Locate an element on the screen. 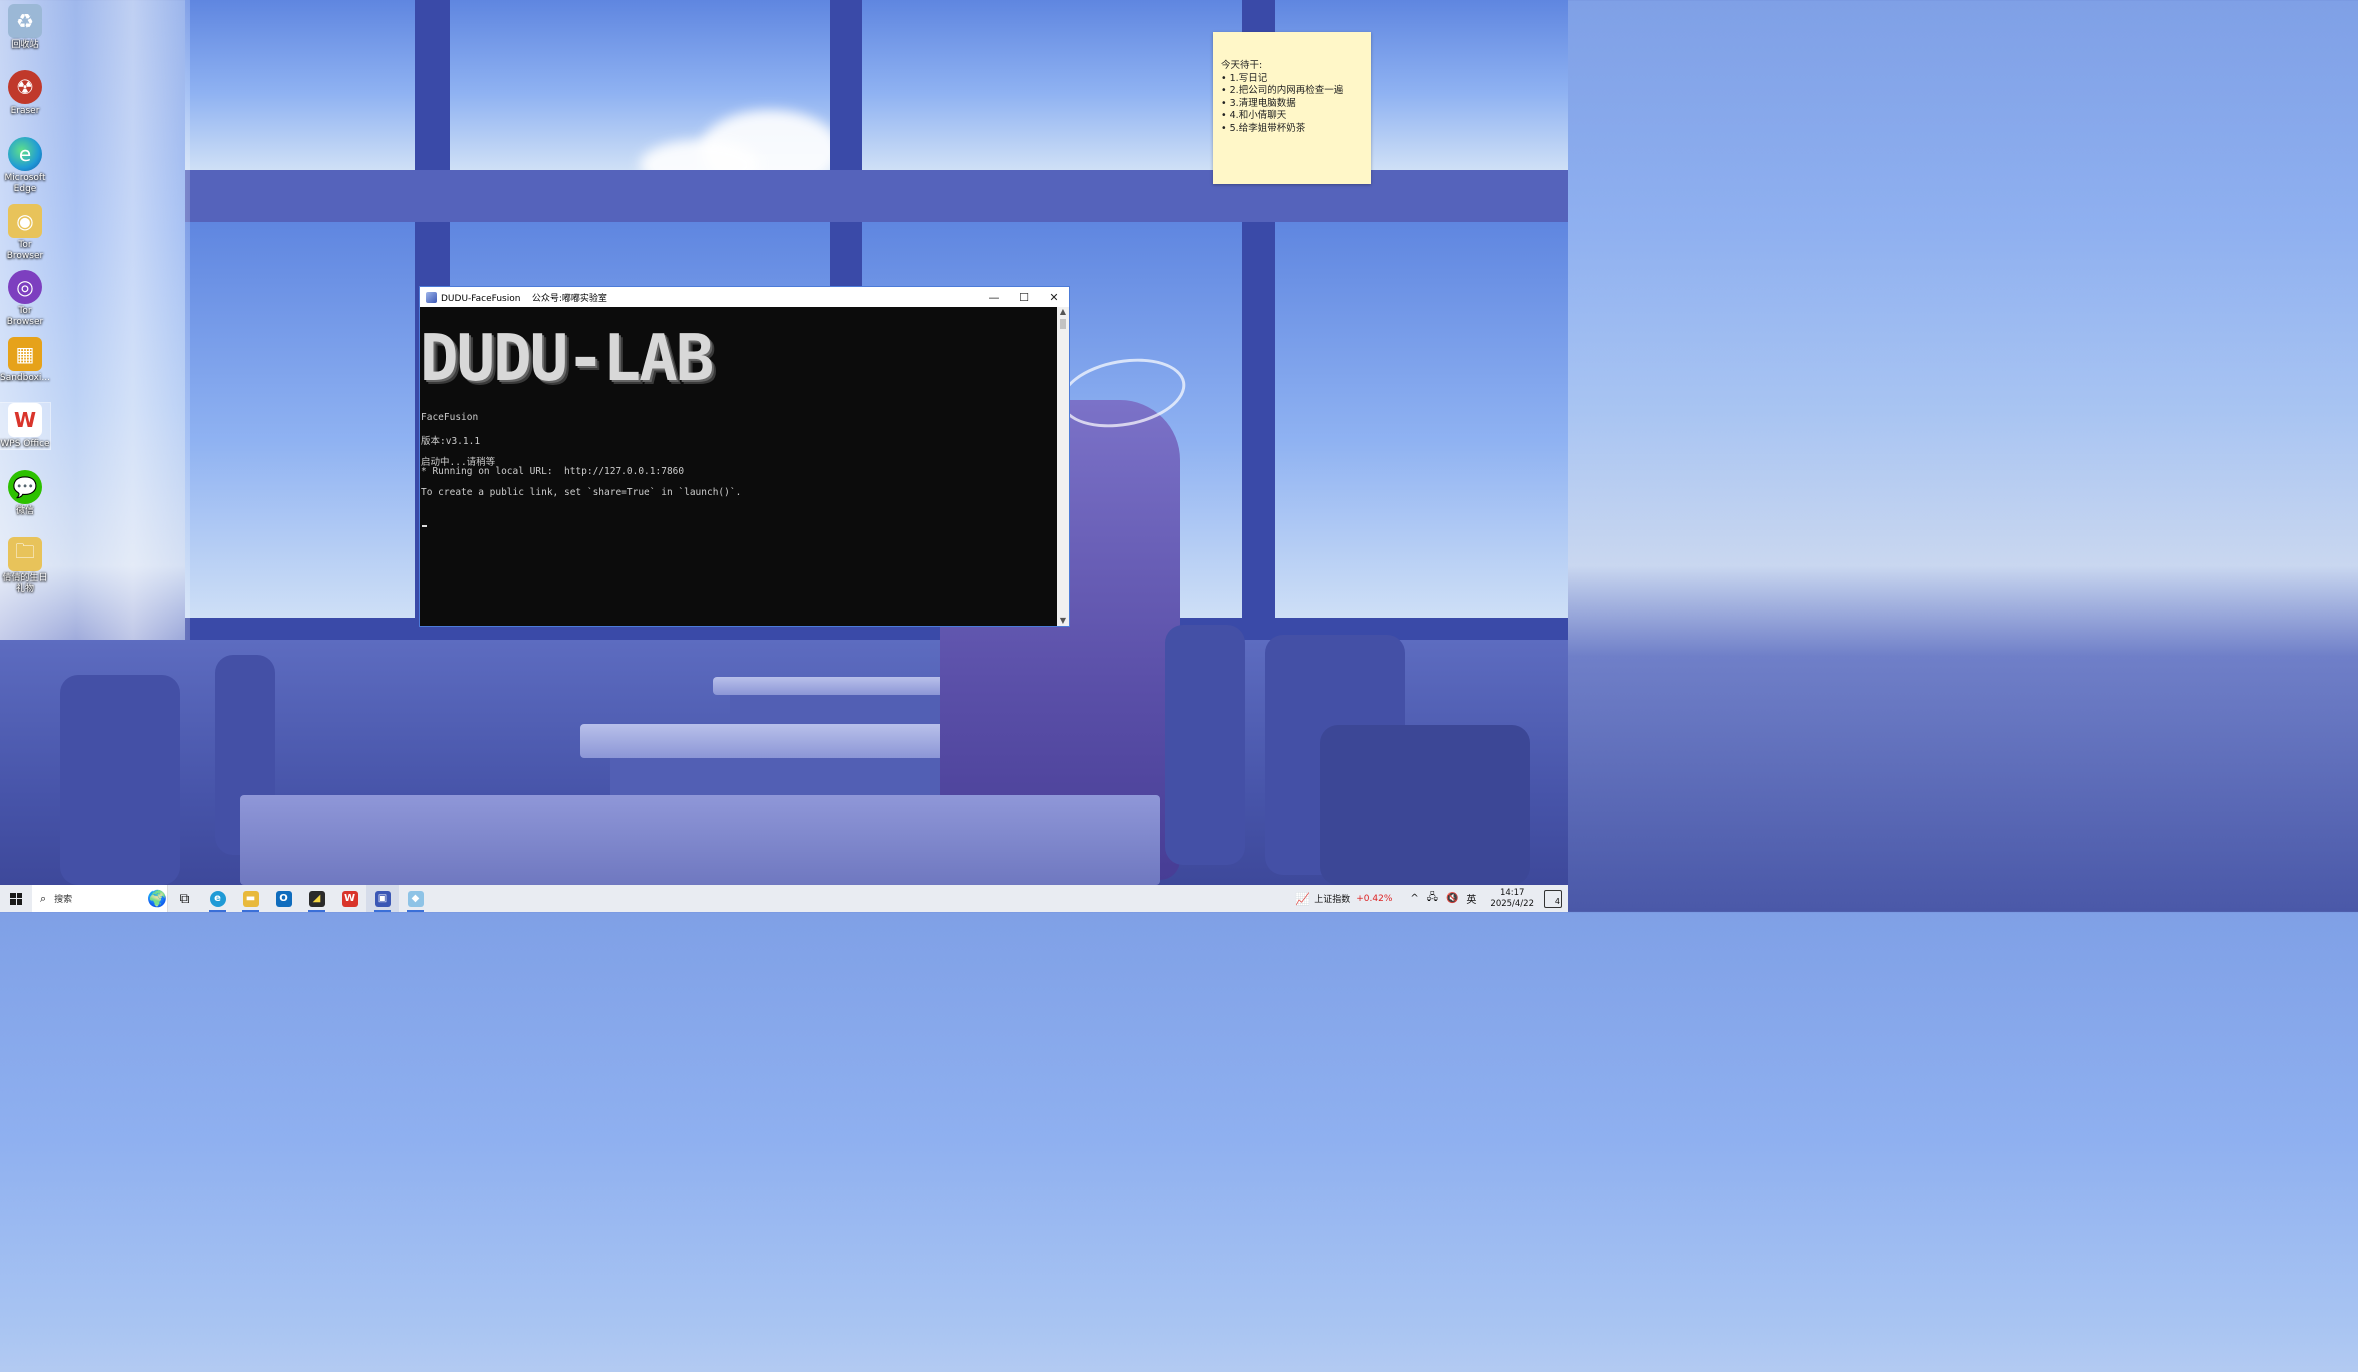 This screenshot has height=1372, width=2358. windows-logo-icon is located at coordinates (16, 898).